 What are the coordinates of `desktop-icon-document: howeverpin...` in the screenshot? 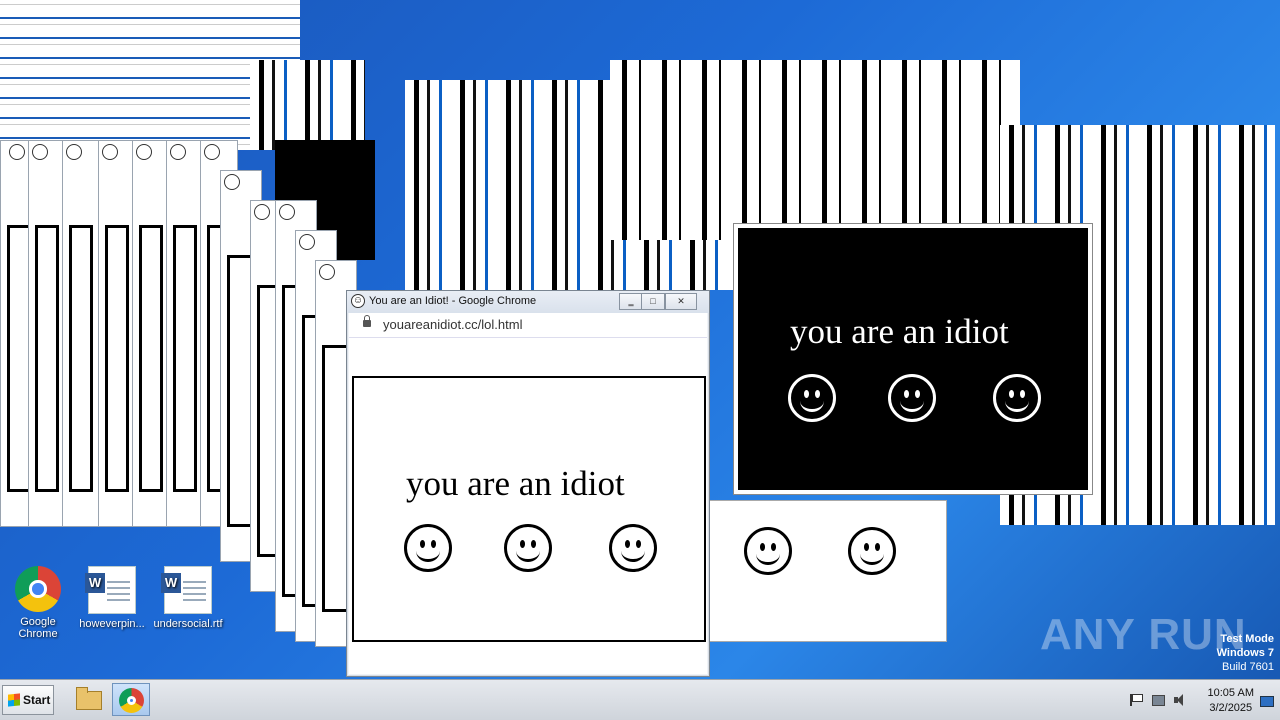 It's located at (112, 598).